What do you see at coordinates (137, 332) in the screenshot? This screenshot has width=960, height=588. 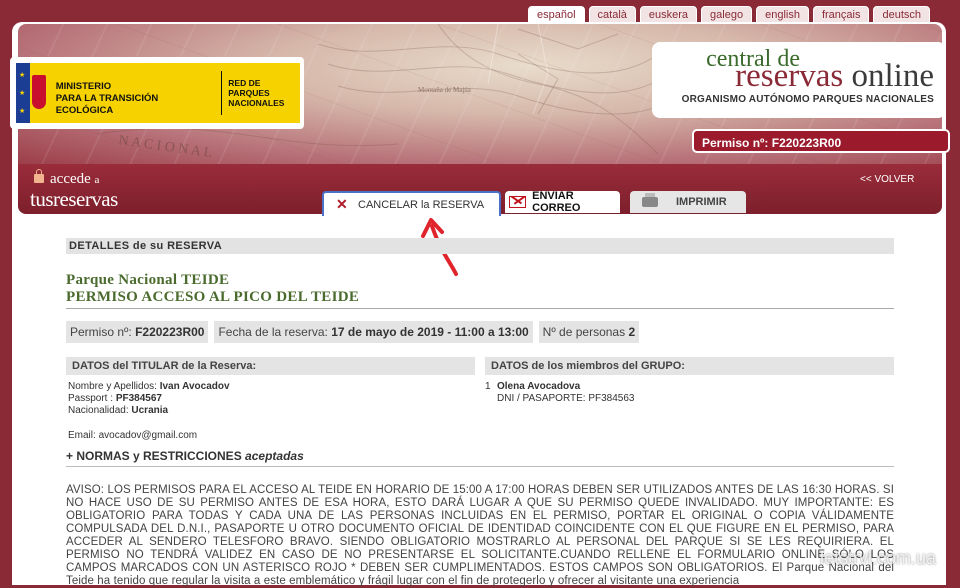 I see `permit-number-chip: Permiso nº: F220223R00` at bounding box center [137, 332].